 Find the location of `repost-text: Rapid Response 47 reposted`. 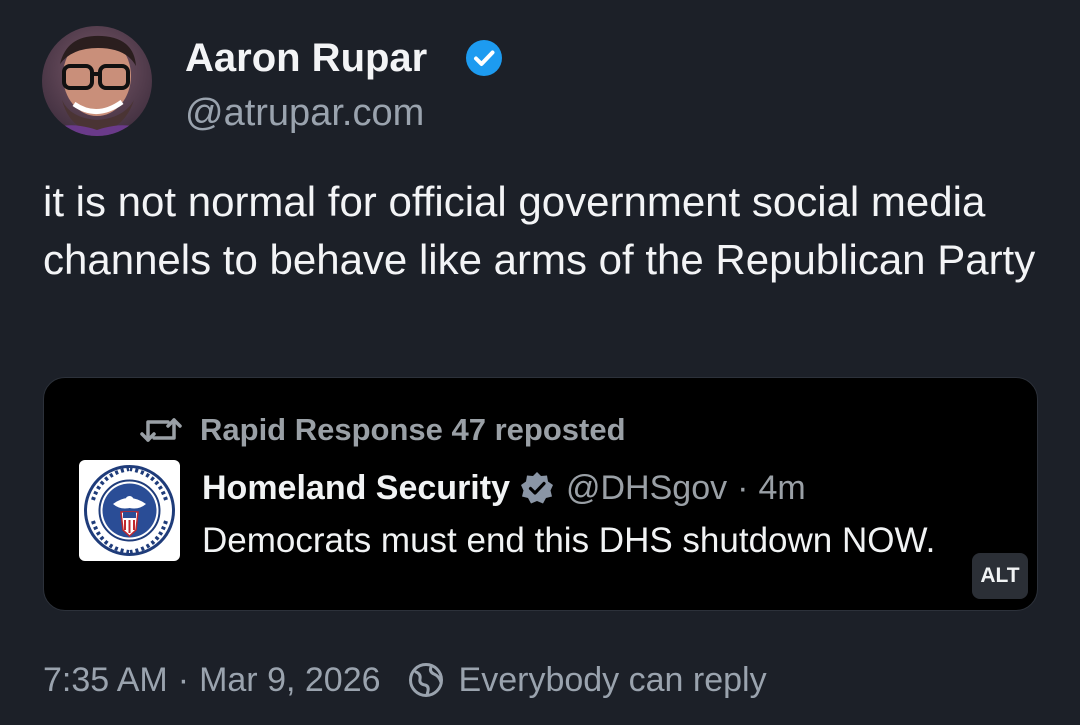

repost-text: Rapid Response 47 reposted is located at coordinates (413, 430).